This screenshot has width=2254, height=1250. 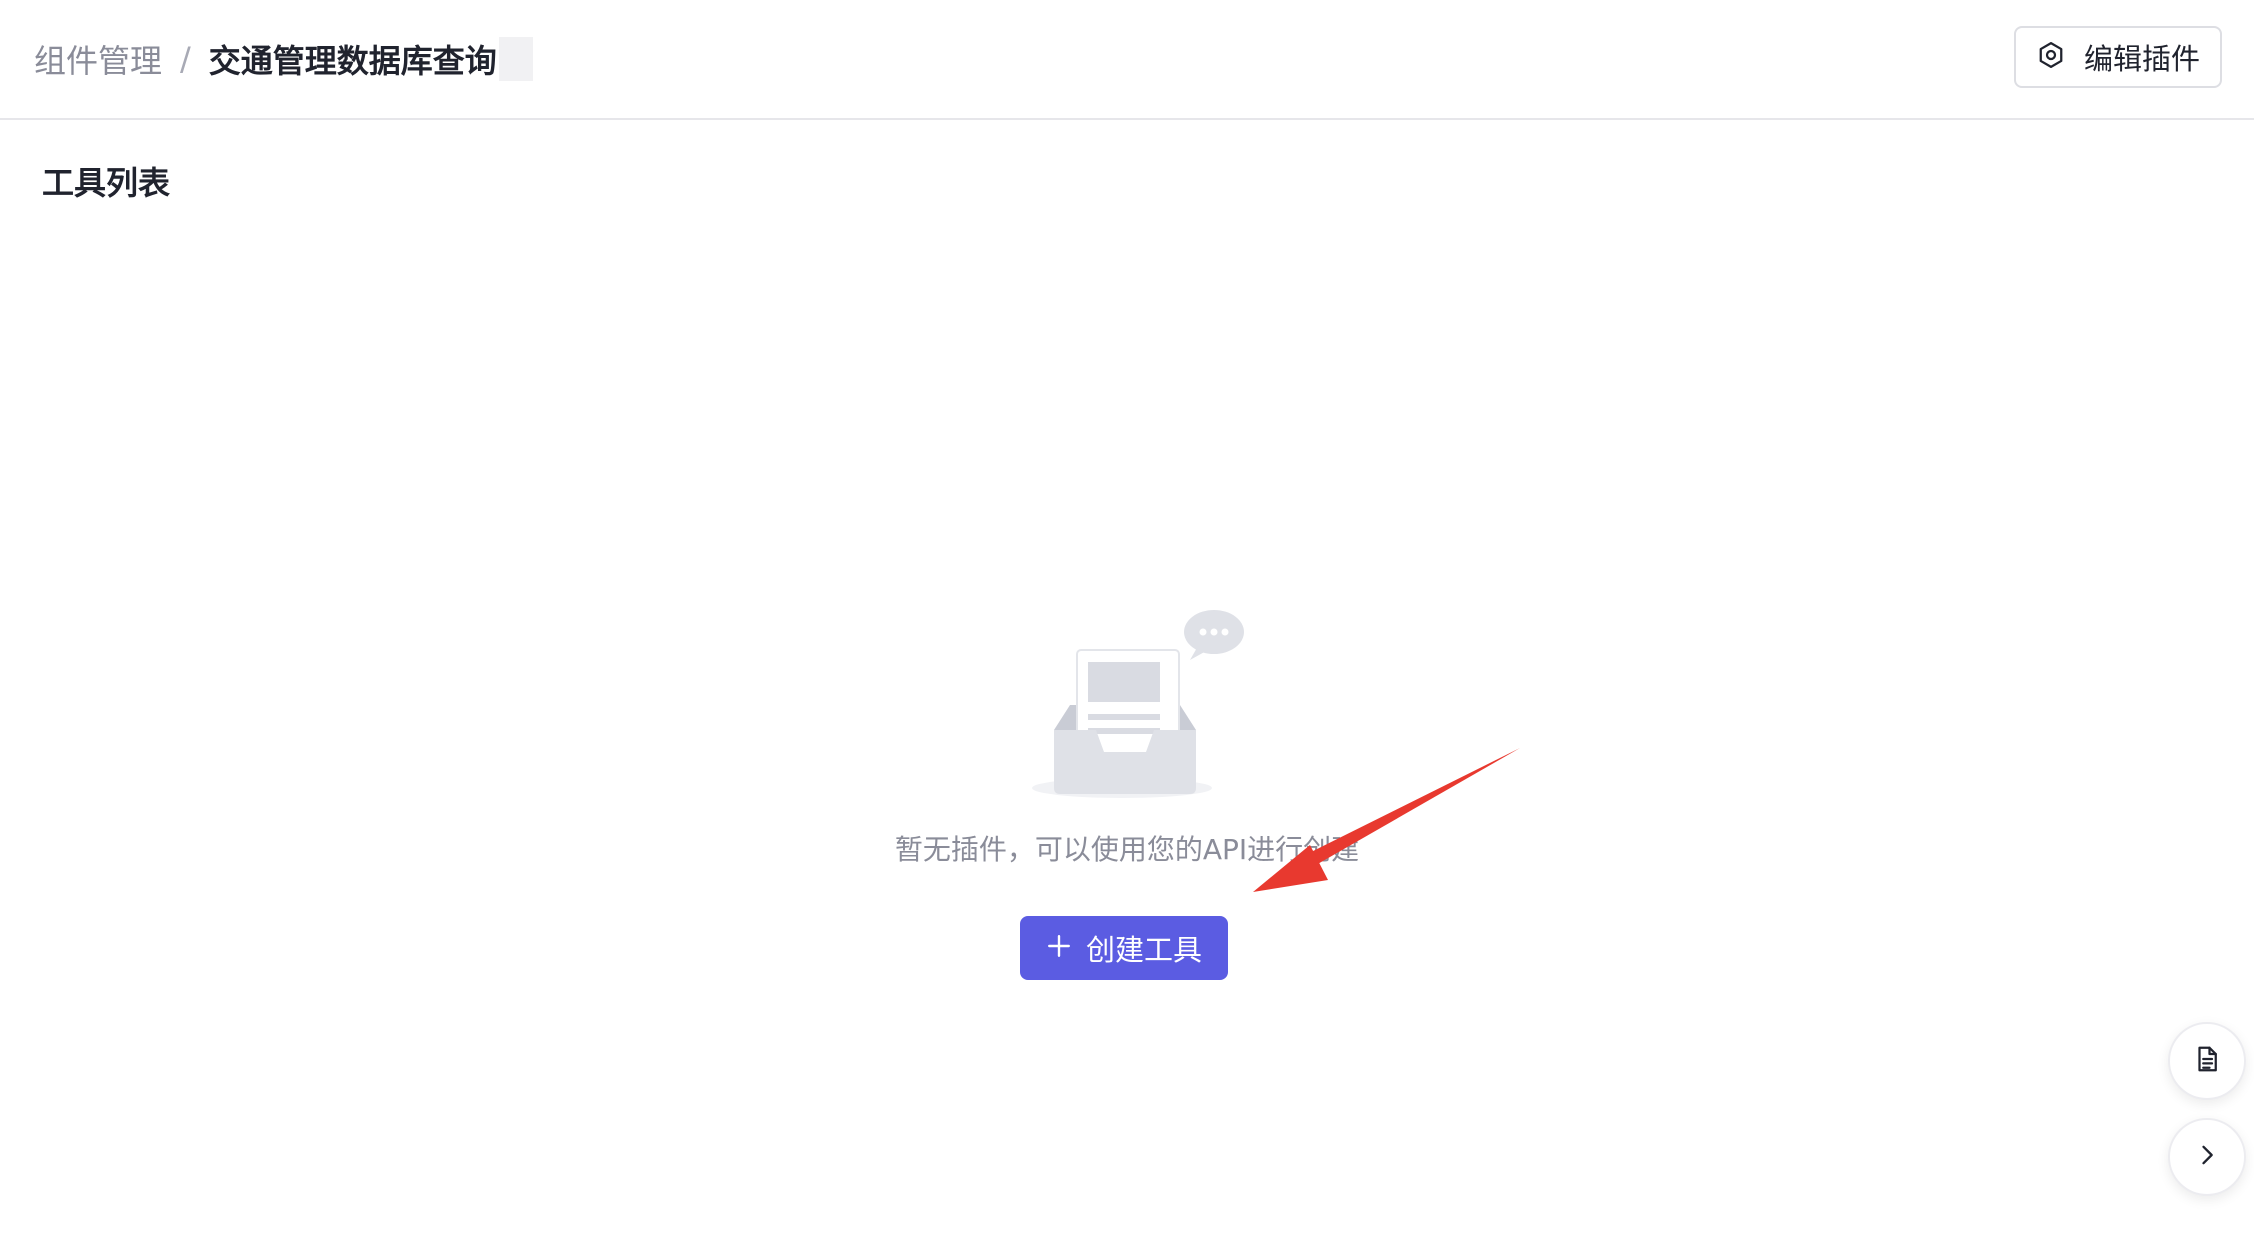 What do you see at coordinates (352, 61) in the screenshot?
I see `breadcrumb-current-page: 交通管理数据库查询` at bounding box center [352, 61].